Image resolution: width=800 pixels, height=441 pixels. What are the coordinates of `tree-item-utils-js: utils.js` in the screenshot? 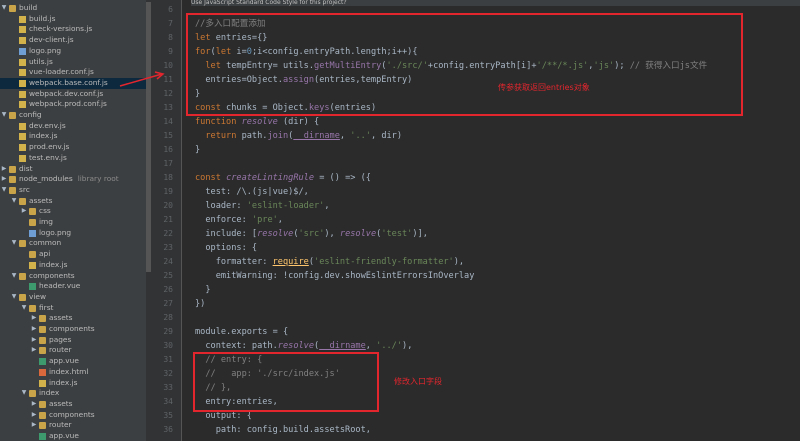 It's located at (74, 62).